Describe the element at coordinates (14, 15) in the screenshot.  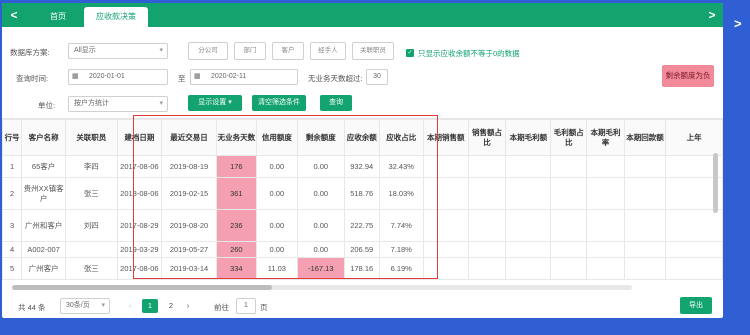
I see `tab-scroll-left-icon: <` at that location.